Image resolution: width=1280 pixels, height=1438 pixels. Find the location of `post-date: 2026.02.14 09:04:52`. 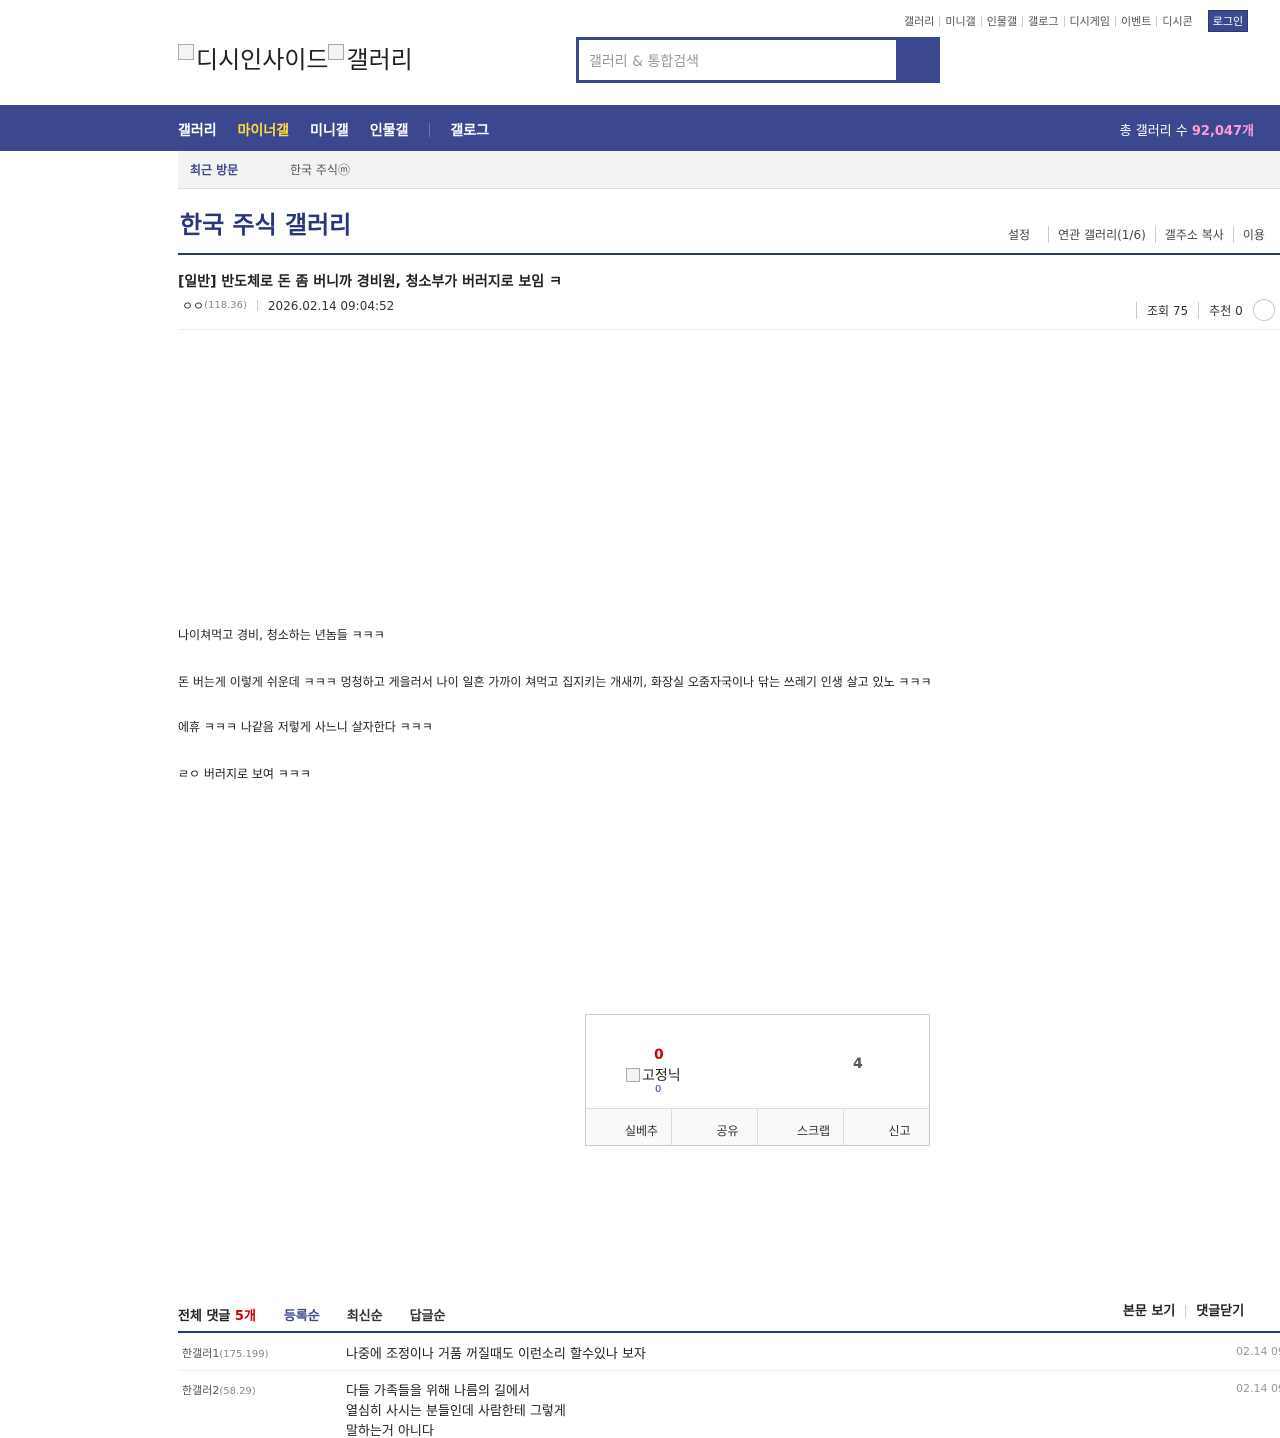

post-date: 2026.02.14 09:04:52 is located at coordinates (331, 305).